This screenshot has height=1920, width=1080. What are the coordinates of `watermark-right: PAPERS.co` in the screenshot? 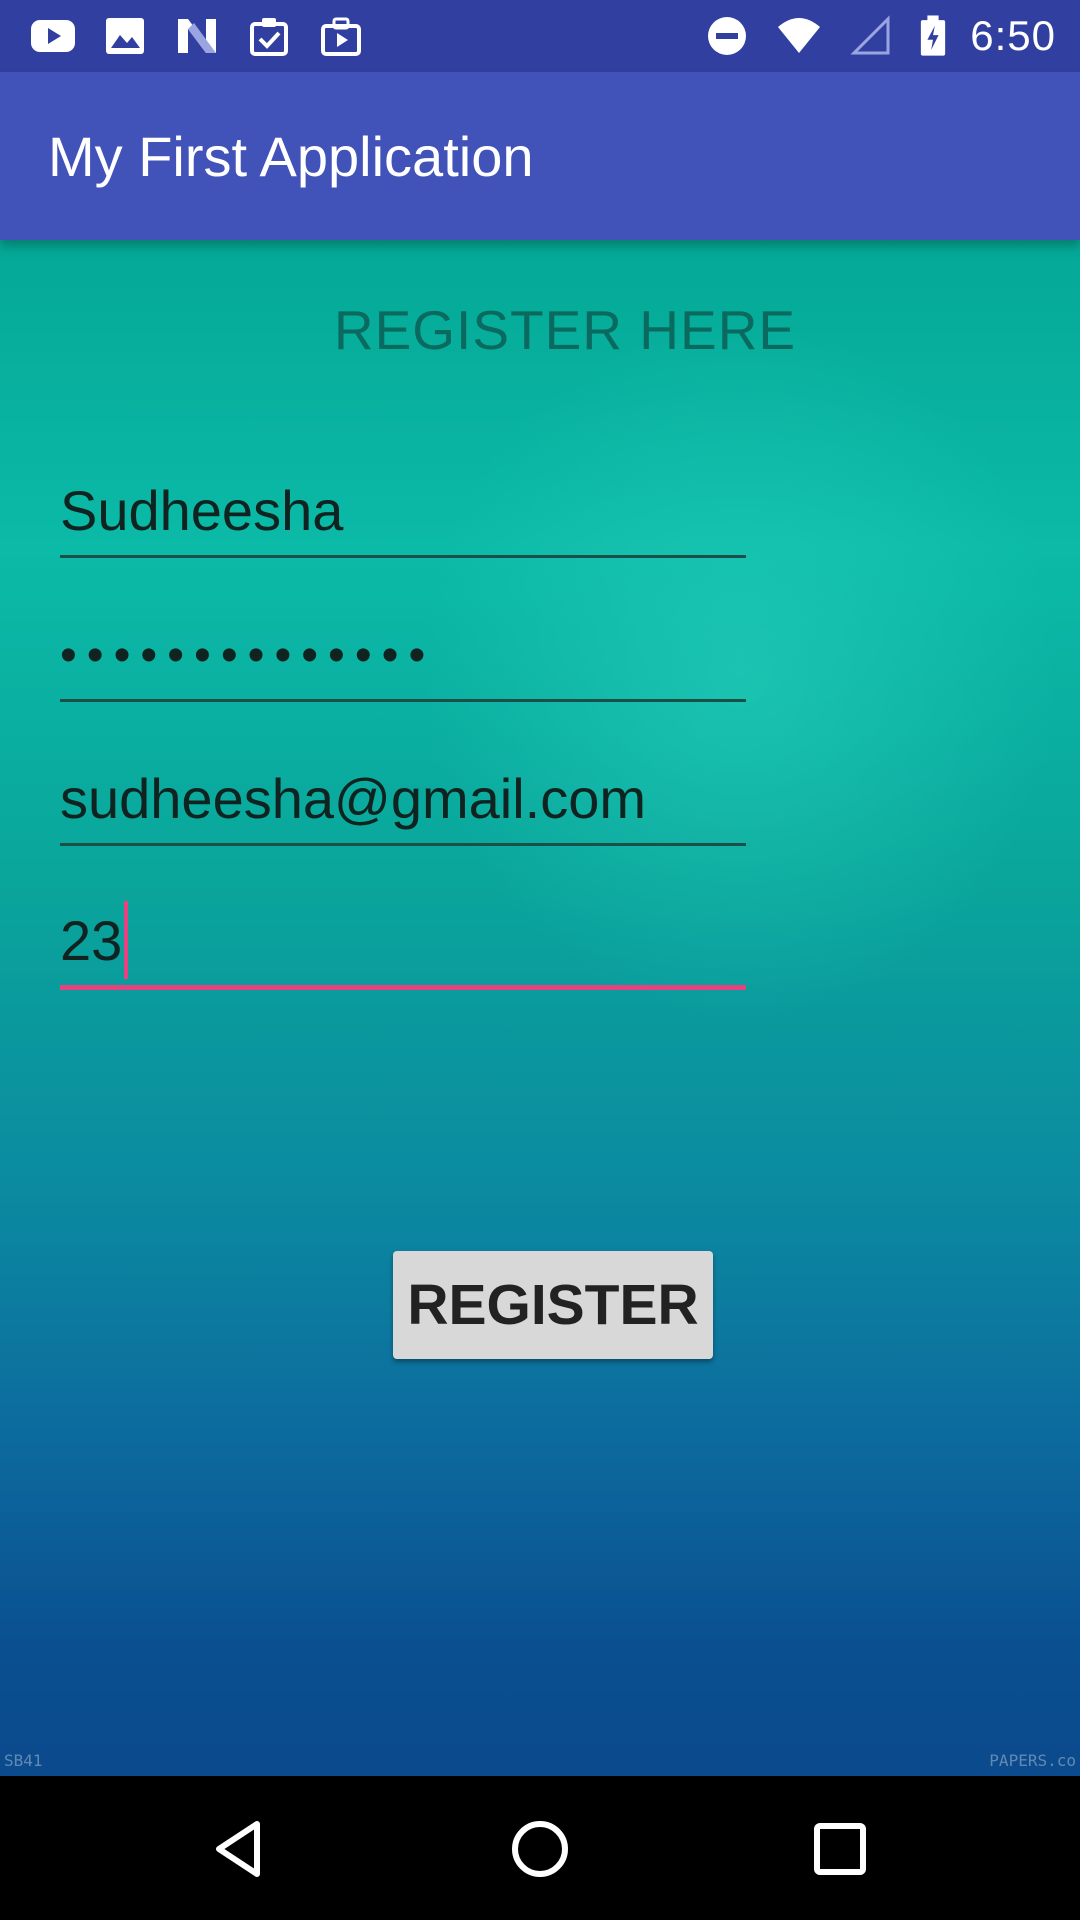 It's located at (1032, 1760).